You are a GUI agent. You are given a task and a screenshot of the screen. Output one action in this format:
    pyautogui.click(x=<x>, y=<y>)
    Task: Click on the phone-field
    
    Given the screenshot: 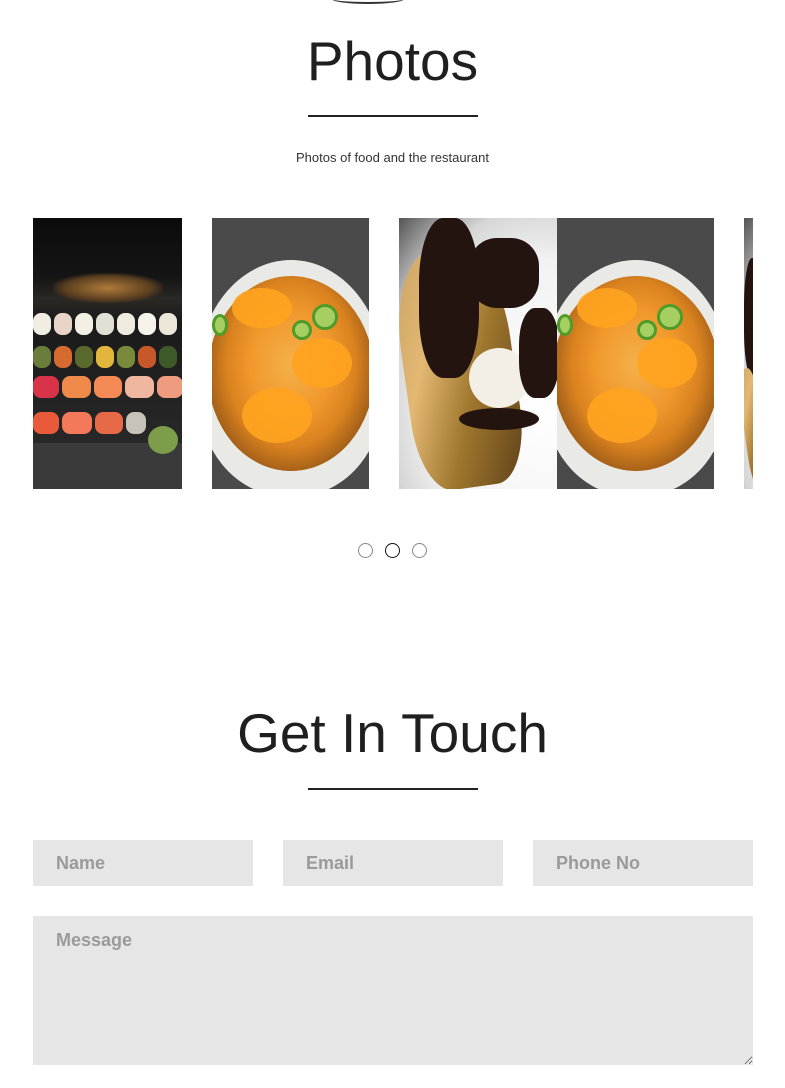 What is the action you would take?
    pyautogui.click(x=643, y=863)
    